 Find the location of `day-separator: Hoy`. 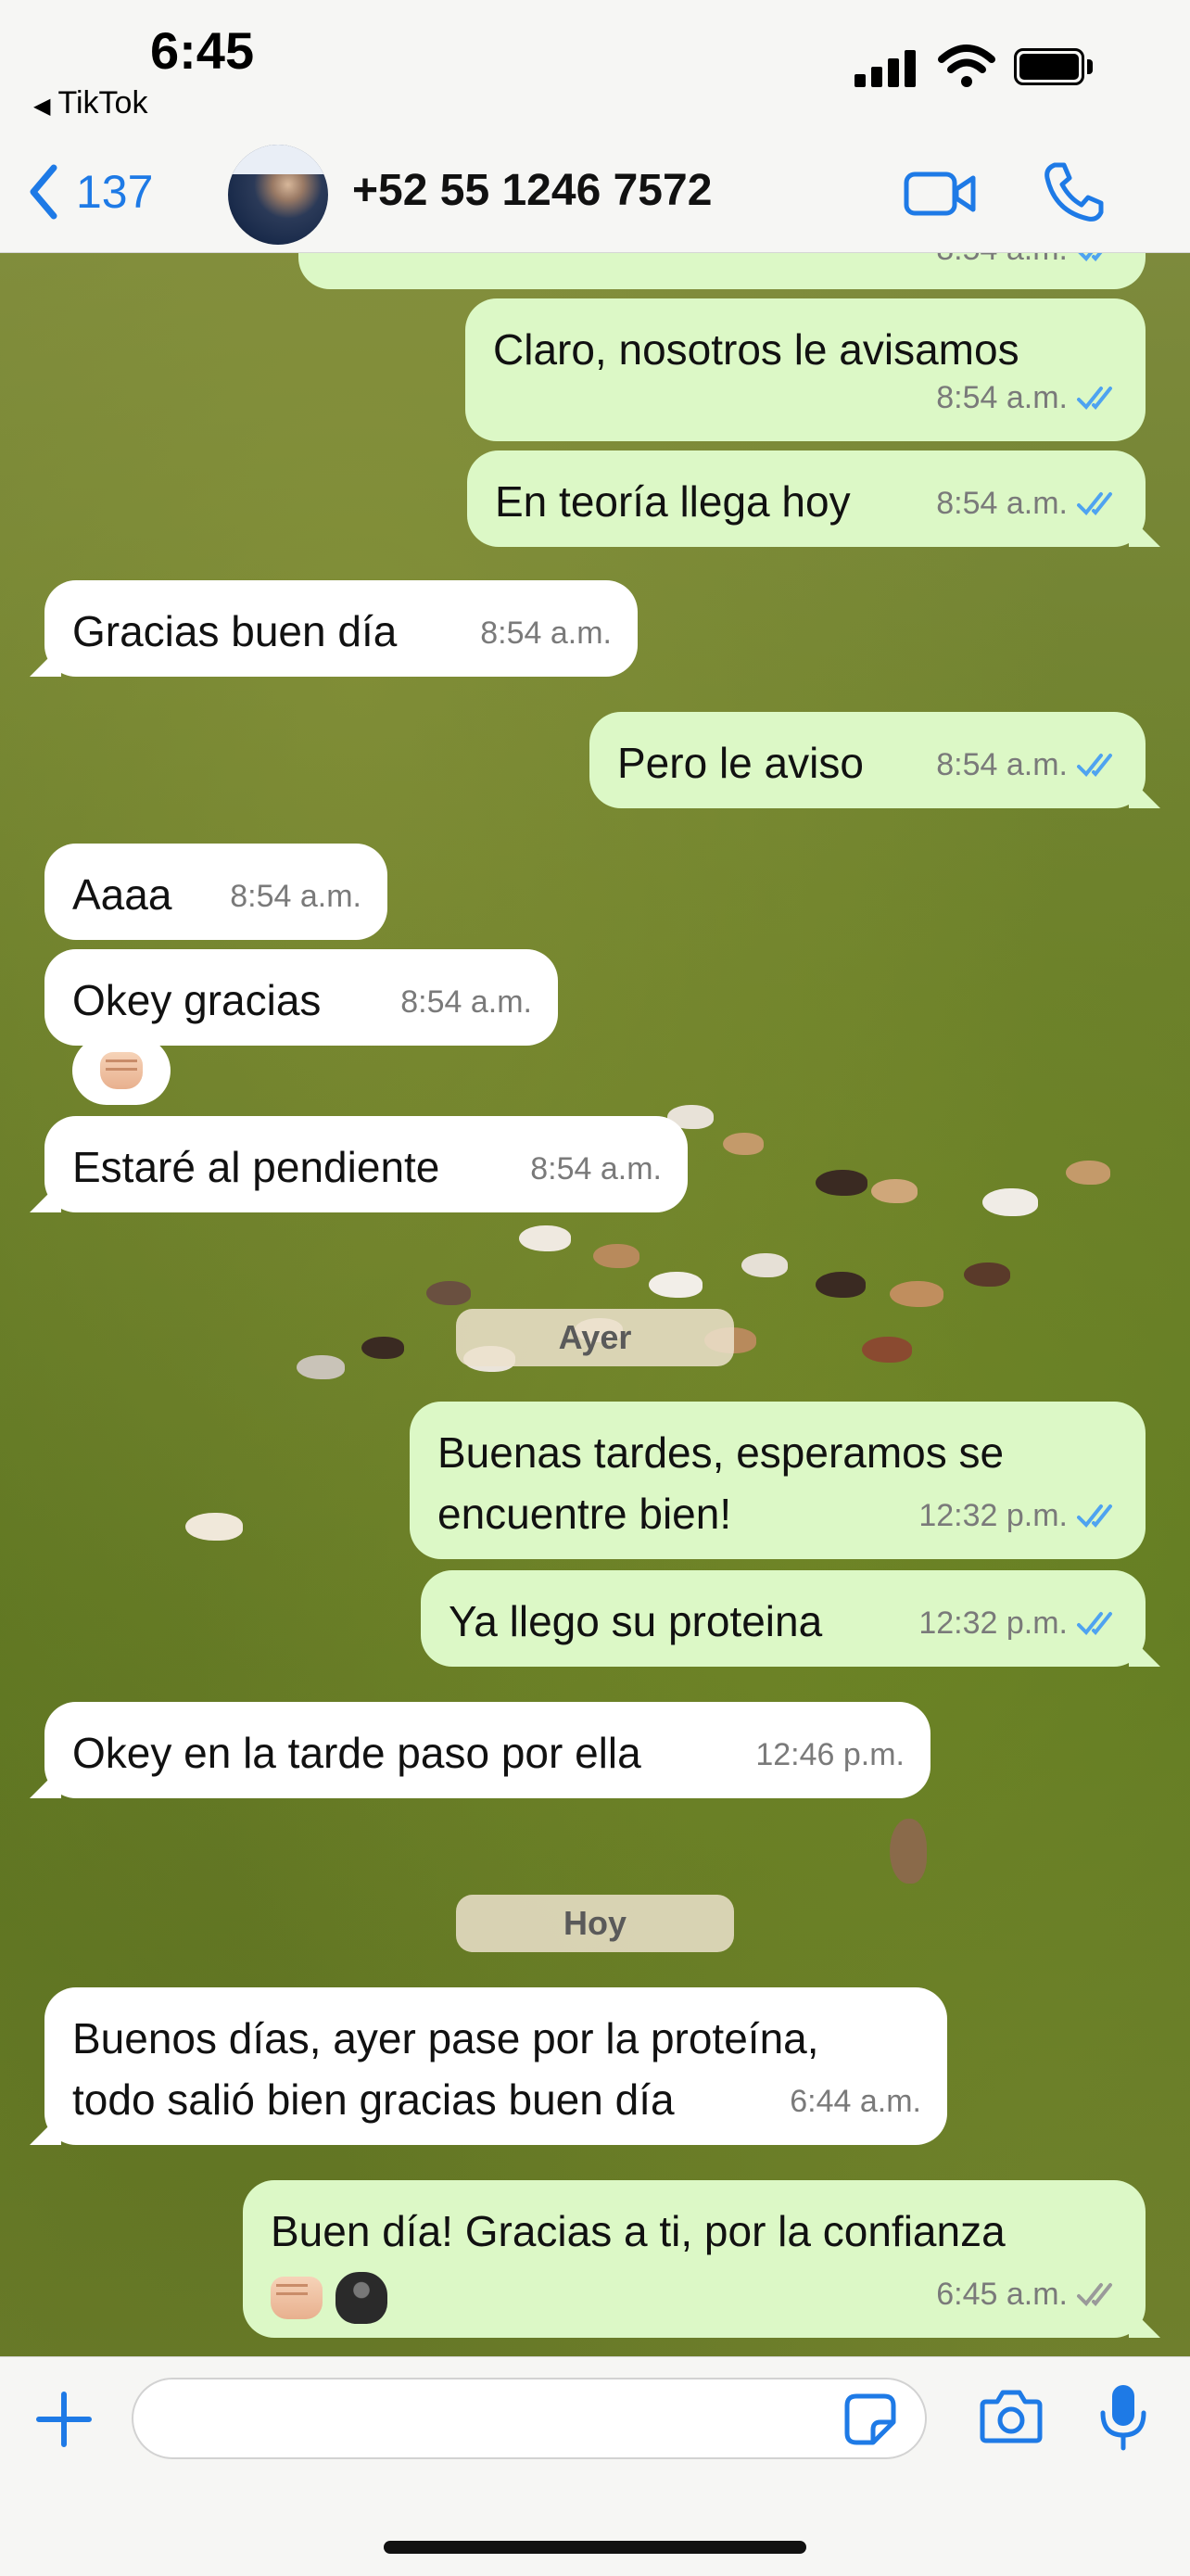

day-separator: Hoy is located at coordinates (595, 1923).